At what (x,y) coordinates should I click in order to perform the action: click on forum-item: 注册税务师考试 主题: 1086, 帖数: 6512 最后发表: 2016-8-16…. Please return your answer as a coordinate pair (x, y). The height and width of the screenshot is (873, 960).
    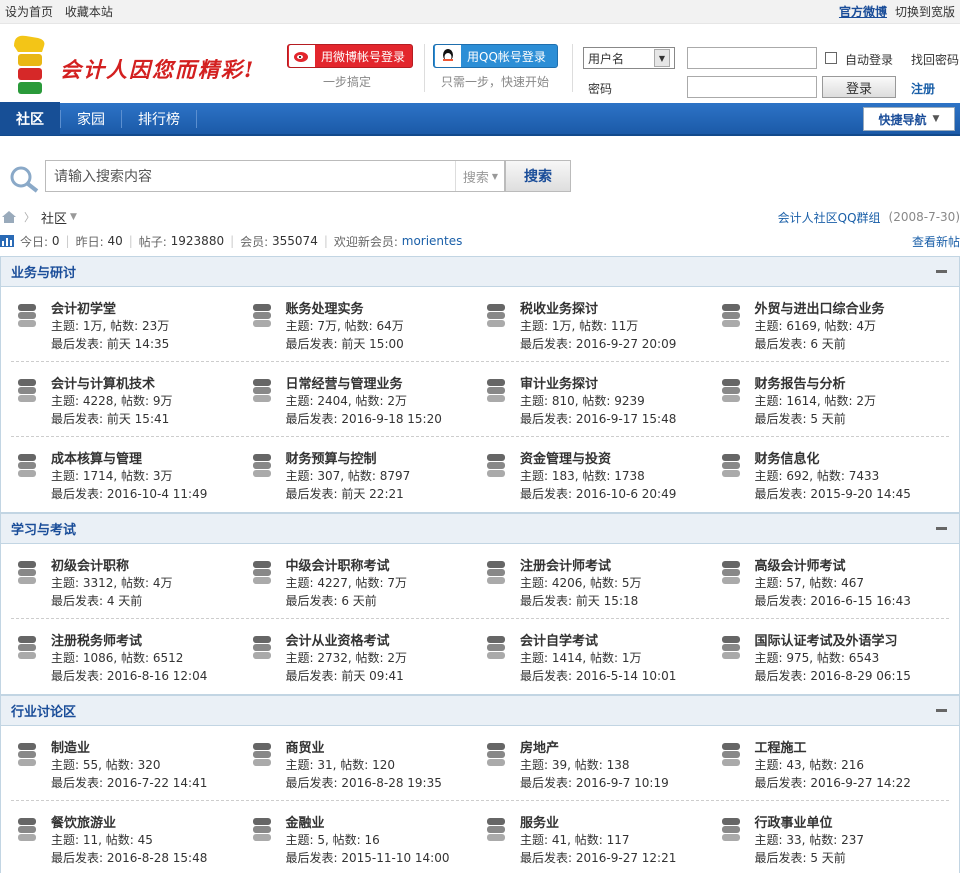
    Looking at the image, I should click on (128, 656).